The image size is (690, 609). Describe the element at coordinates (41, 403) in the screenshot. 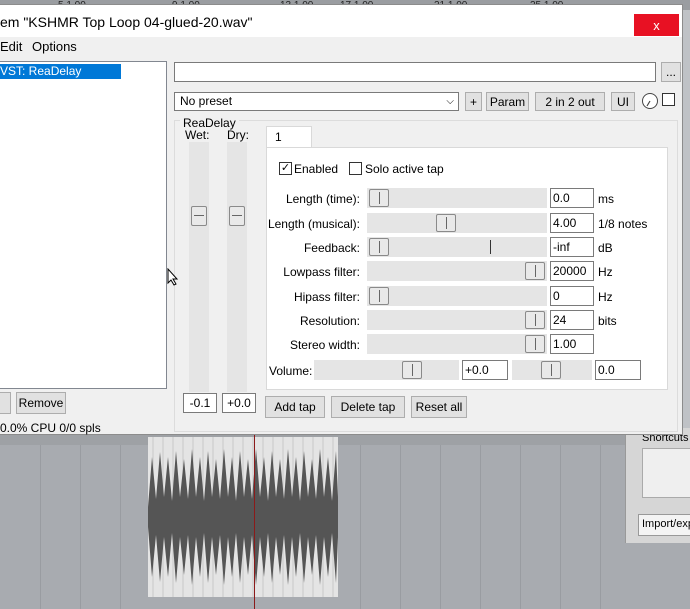

I see `remove-button: Remove` at that location.